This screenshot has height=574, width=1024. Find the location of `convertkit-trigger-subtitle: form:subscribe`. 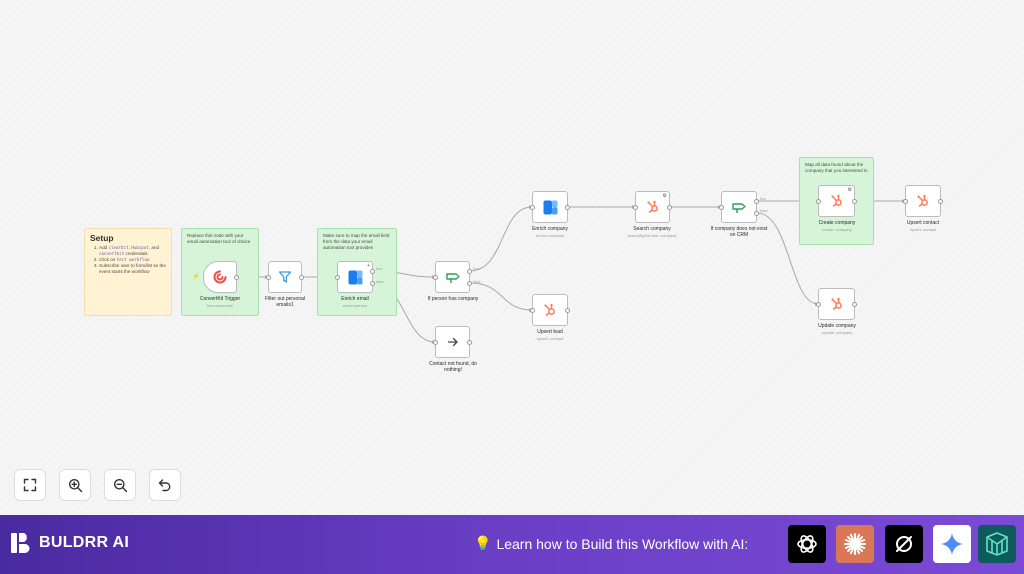

convertkit-trigger-subtitle: form:subscribe is located at coordinates (220, 305).